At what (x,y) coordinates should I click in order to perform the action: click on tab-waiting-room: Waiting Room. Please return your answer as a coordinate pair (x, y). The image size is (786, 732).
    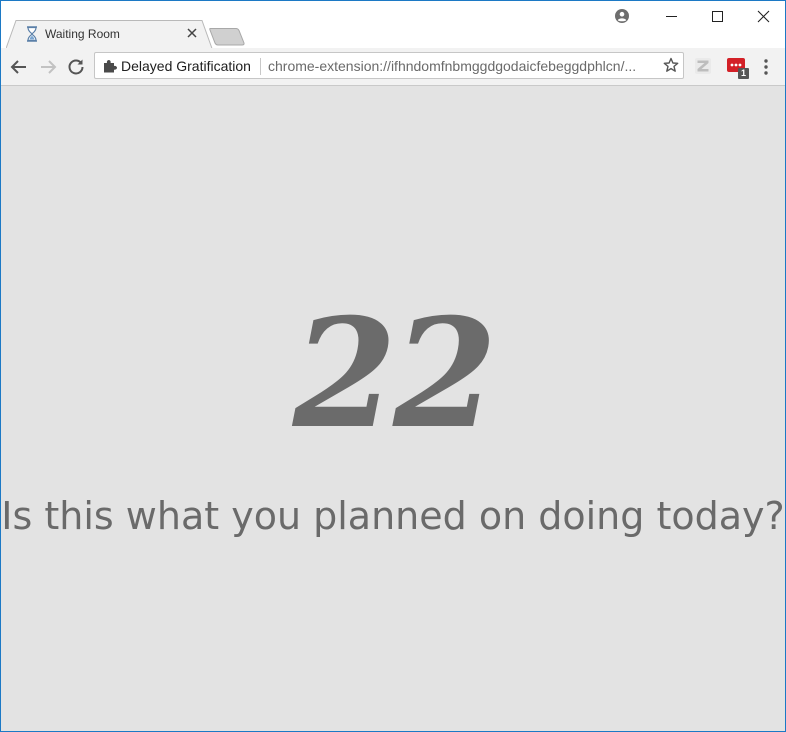
    Looking at the image, I should click on (109, 34).